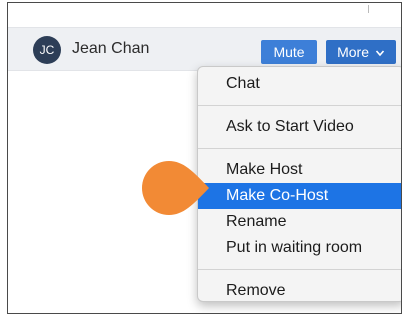  What do you see at coordinates (299, 248) in the screenshot?
I see `menu-item-put-in-waiting-room: Put in waiting room` at bounding box center [299, 248].